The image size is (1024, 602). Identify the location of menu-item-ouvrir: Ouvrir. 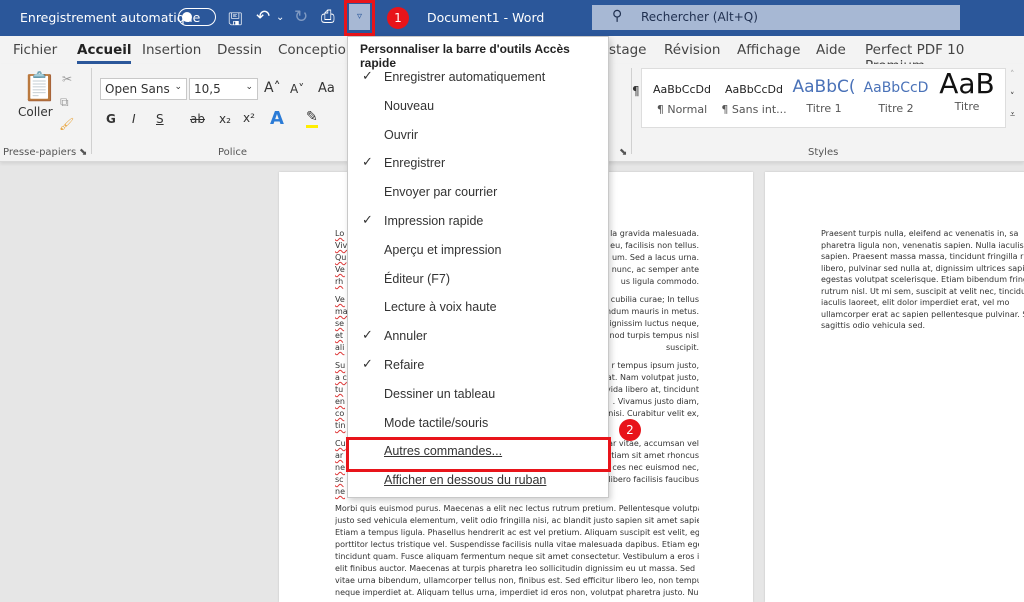
(478, 136).